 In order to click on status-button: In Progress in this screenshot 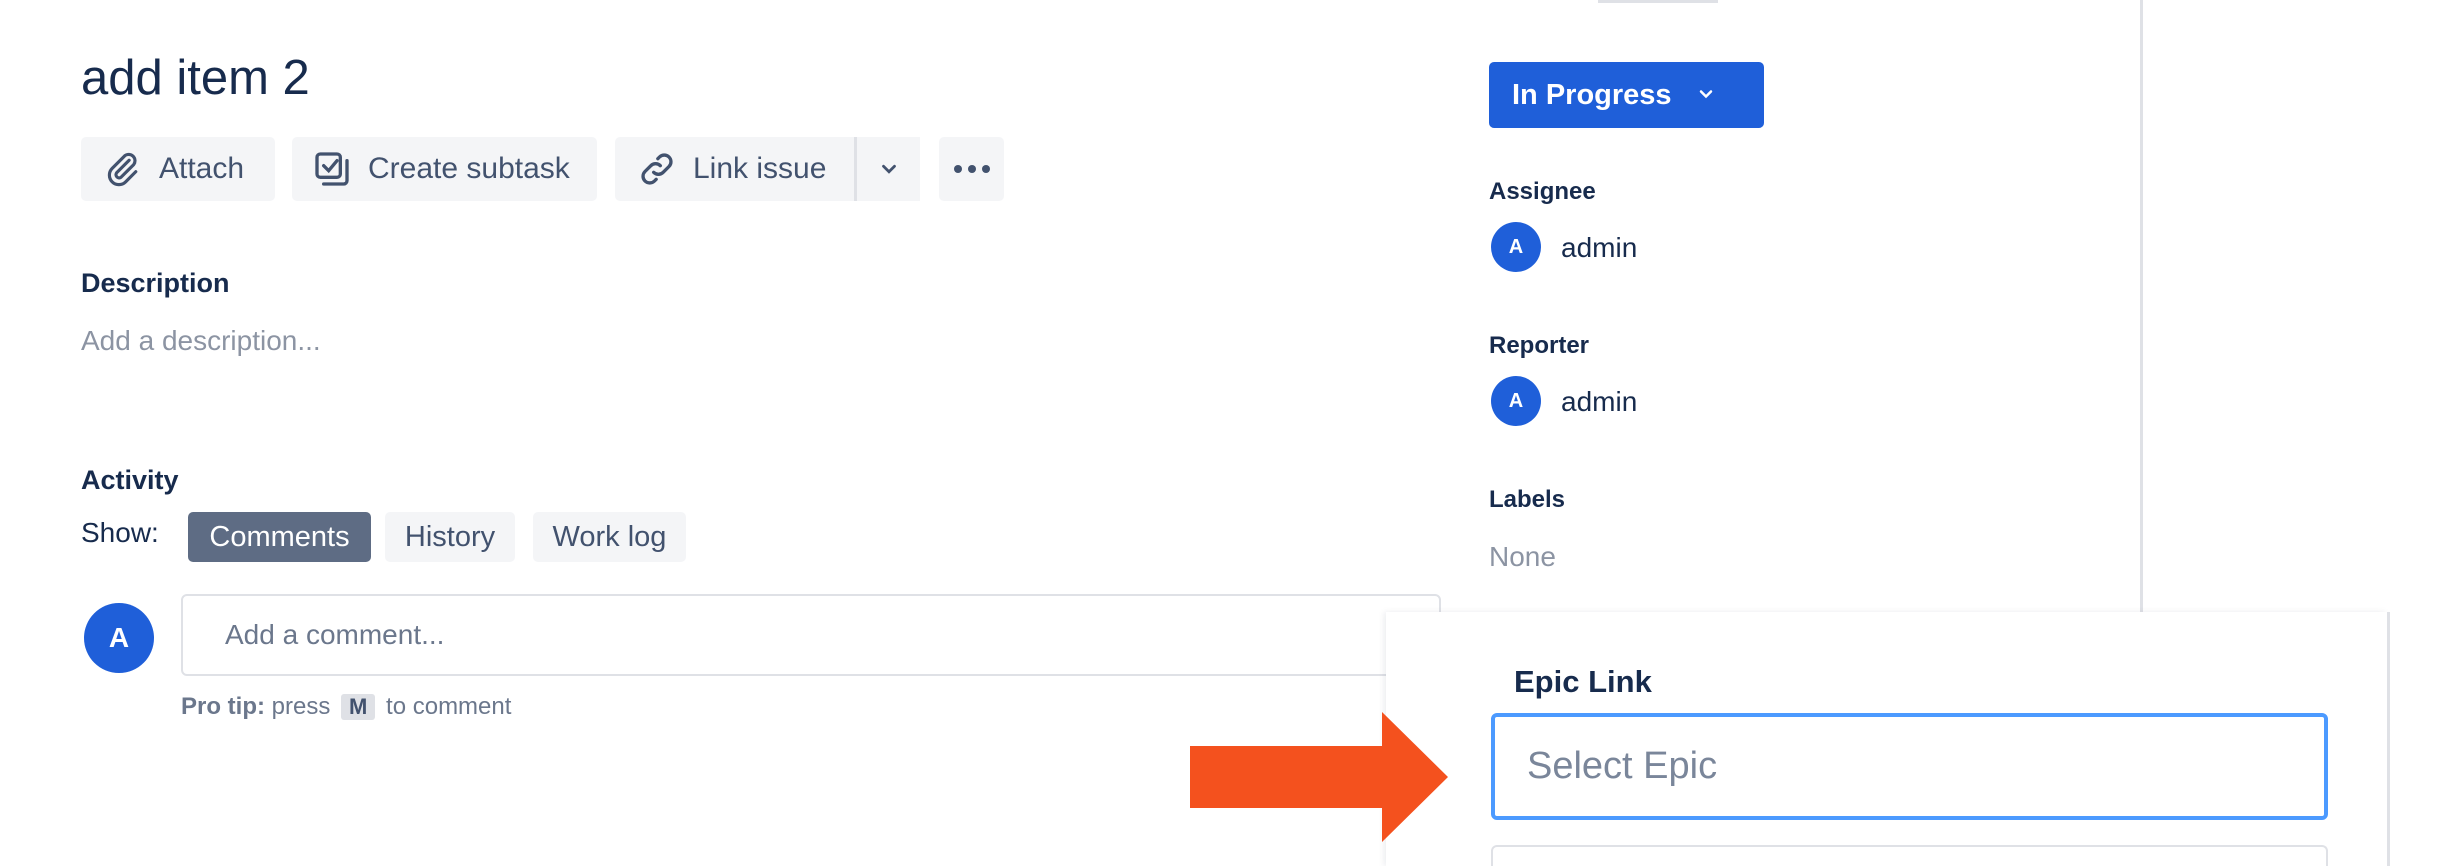, I will do `click(1626, 95)`.